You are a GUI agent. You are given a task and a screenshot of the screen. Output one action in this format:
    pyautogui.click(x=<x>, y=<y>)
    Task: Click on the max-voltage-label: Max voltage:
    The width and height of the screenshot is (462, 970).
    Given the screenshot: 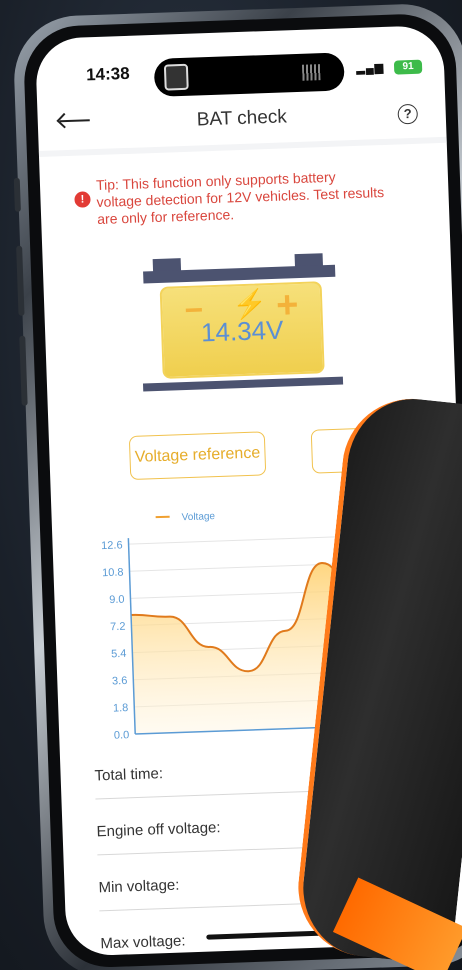 What is the action you would take?
    pyautogui.click(x=143, y=942)
    